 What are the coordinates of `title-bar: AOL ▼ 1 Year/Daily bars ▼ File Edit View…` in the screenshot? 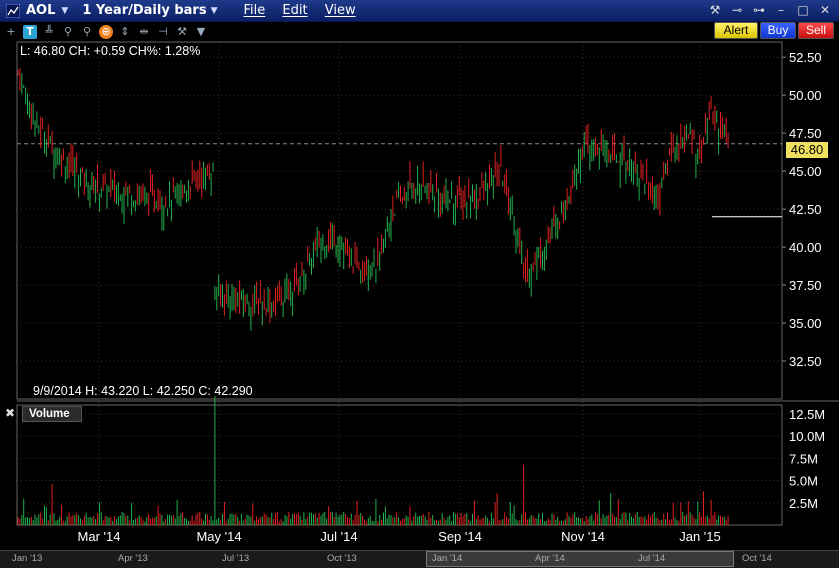 It's located at (419, 11).